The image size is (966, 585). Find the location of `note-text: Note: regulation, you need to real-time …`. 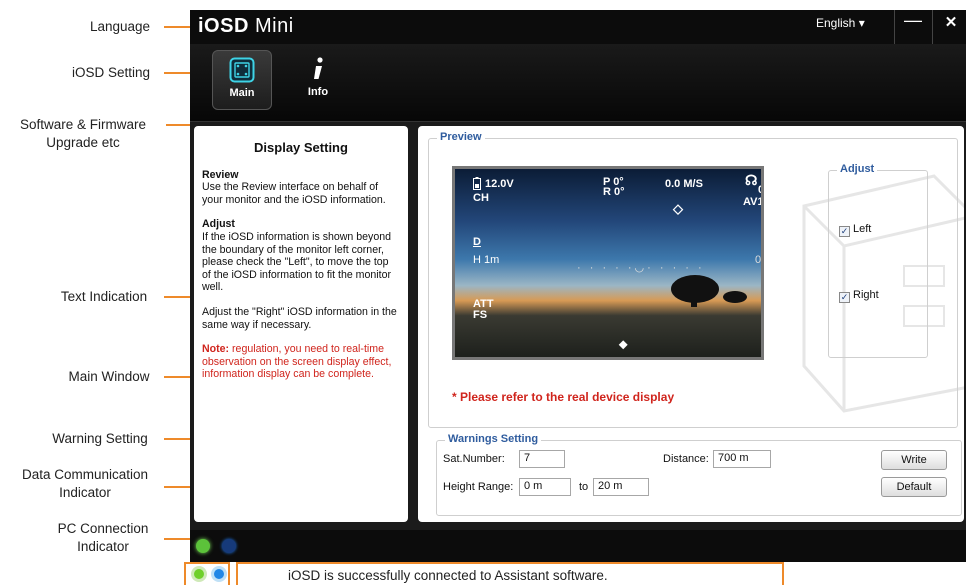

note-text: Note: regulation, you need to real-time … is located at coordinates (297, 362).